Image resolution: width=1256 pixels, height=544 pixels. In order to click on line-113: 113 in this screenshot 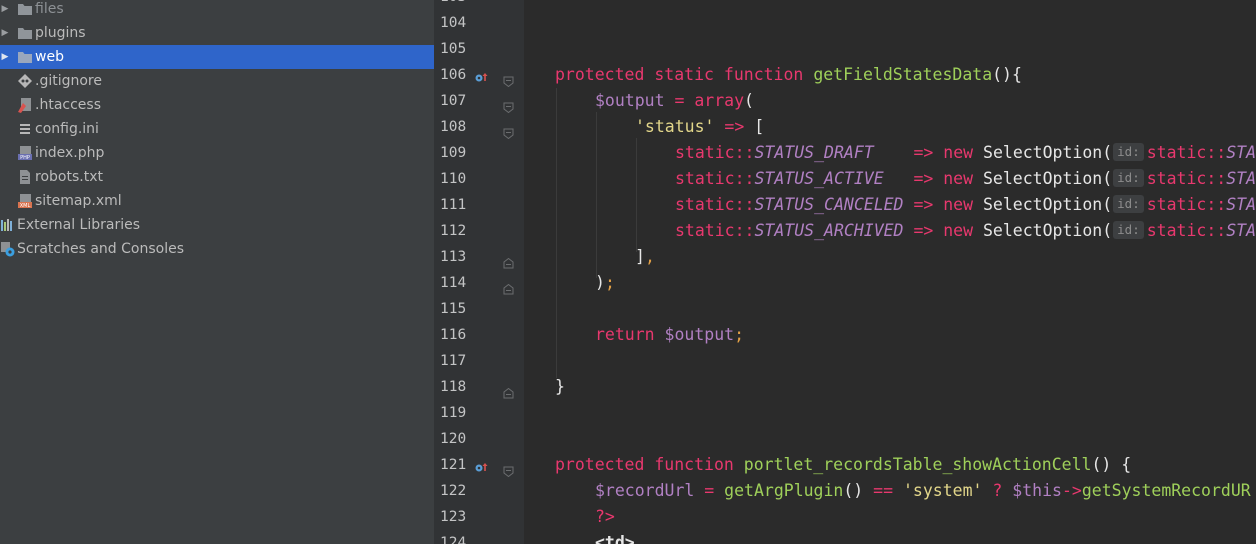, I will do `click(479, 257)`.